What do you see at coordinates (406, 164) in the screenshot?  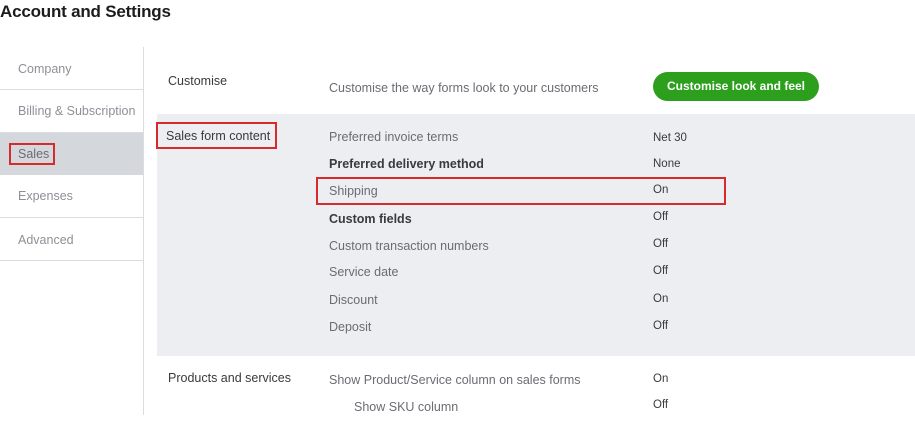 I see `row-label-preferred-delivery-method: Preferred delivery method` at bounding box center [406, 164].